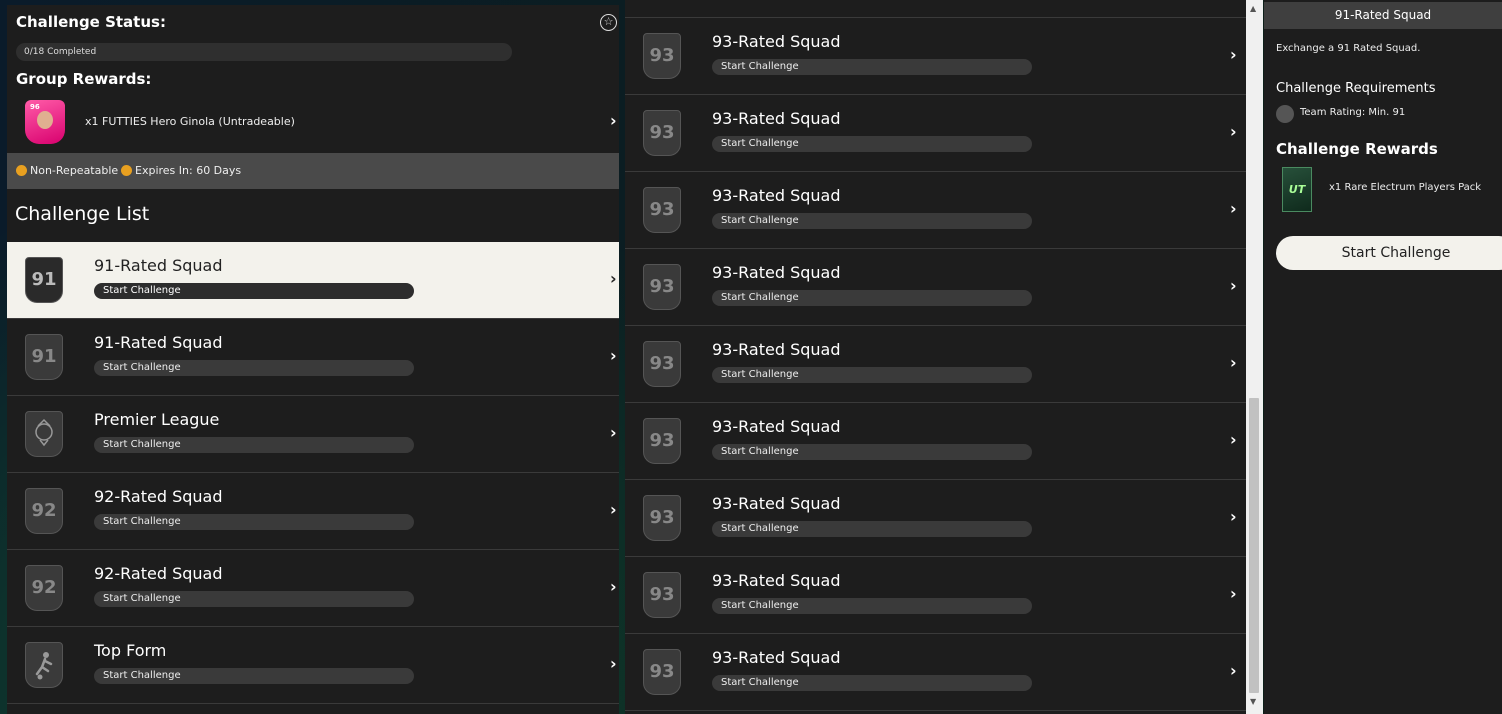 This screenshot has width=1502, height=714. I want to click on top-form-player-icon, so click(44, 665).